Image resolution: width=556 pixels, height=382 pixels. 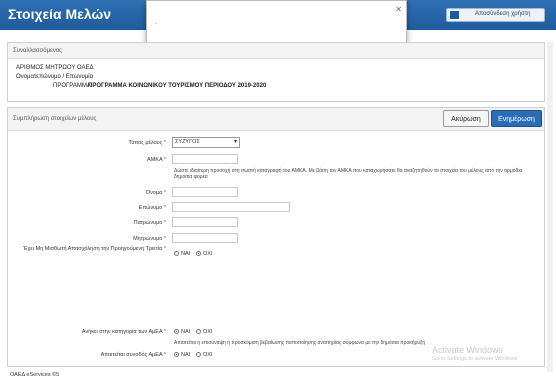 I want to click on father-text: Πατρώνυμο, so click(x=148, y=223).